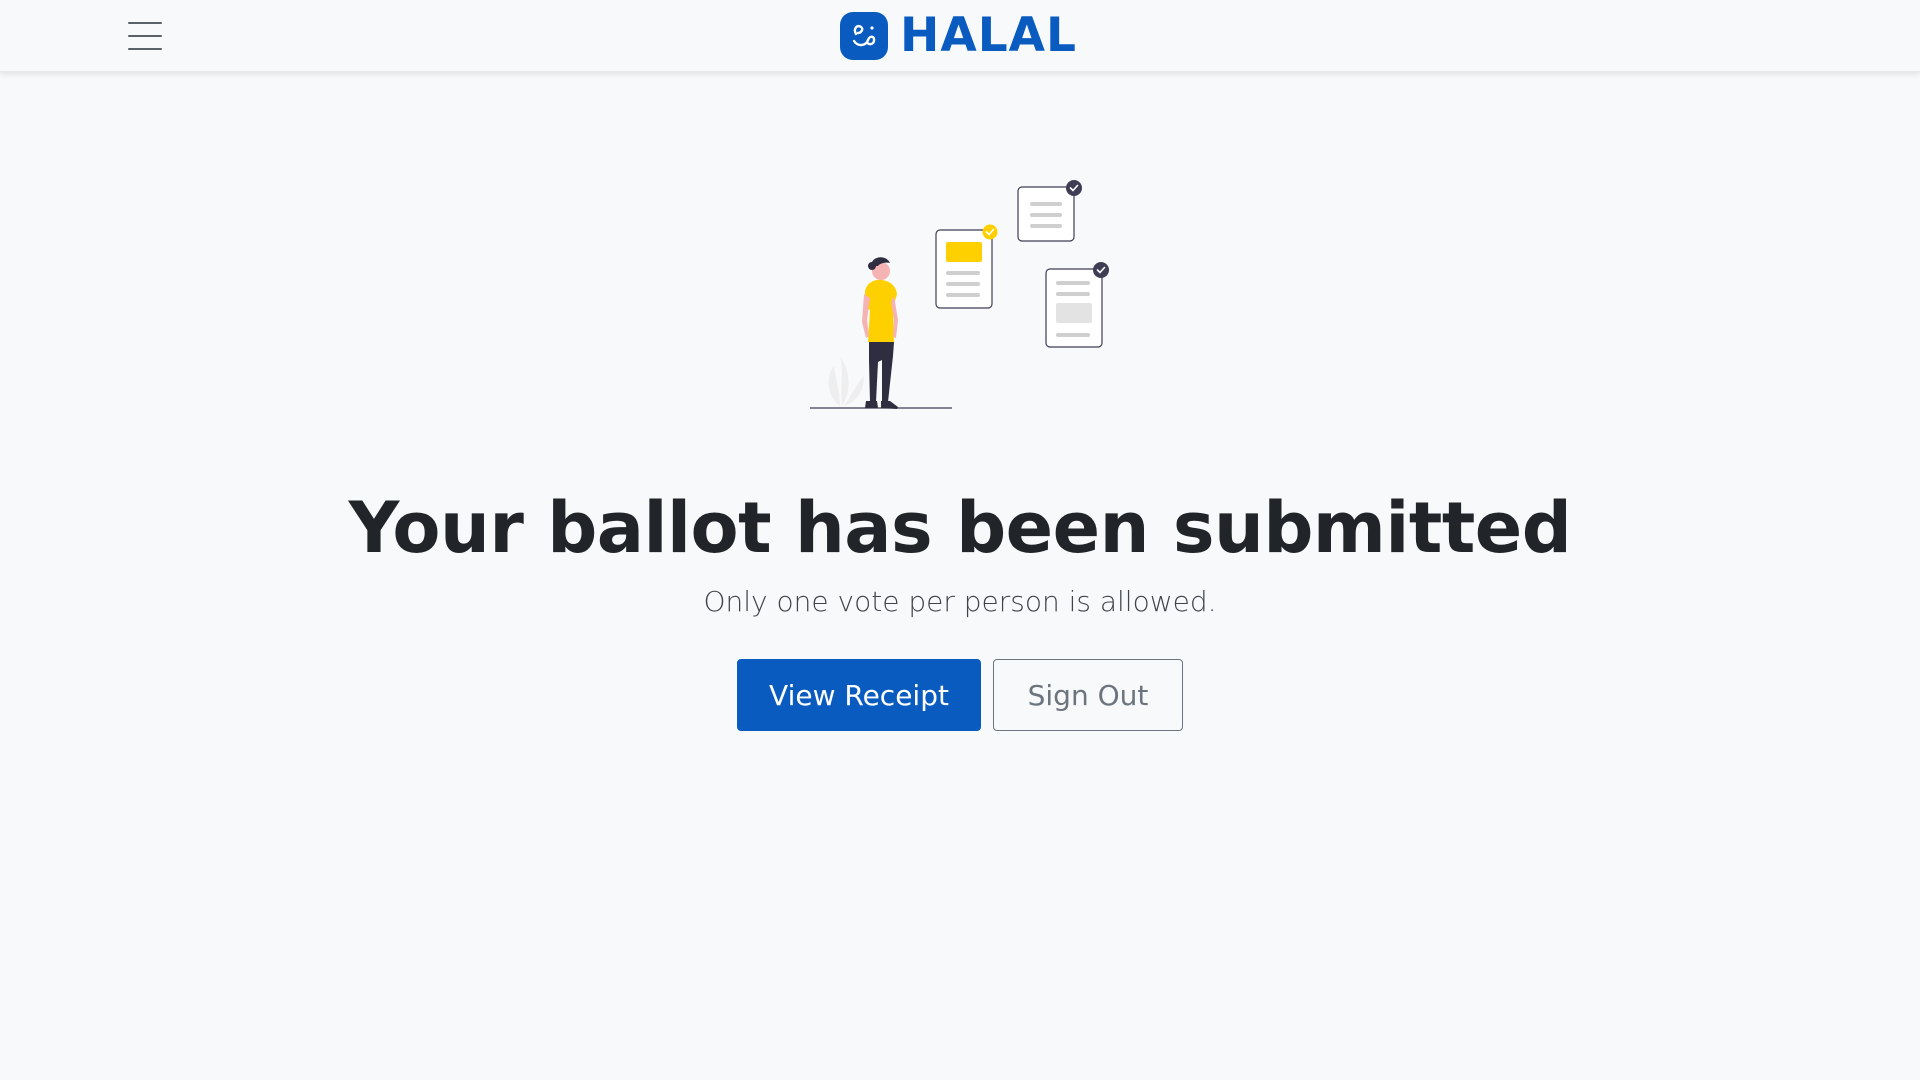 The width and height of the screenshot is (1920, 1080). What do you see at coordinates (859, 695) in the screenshot?
I see `view-receipt-button: View Receipt` at bounding box center [859, 695].